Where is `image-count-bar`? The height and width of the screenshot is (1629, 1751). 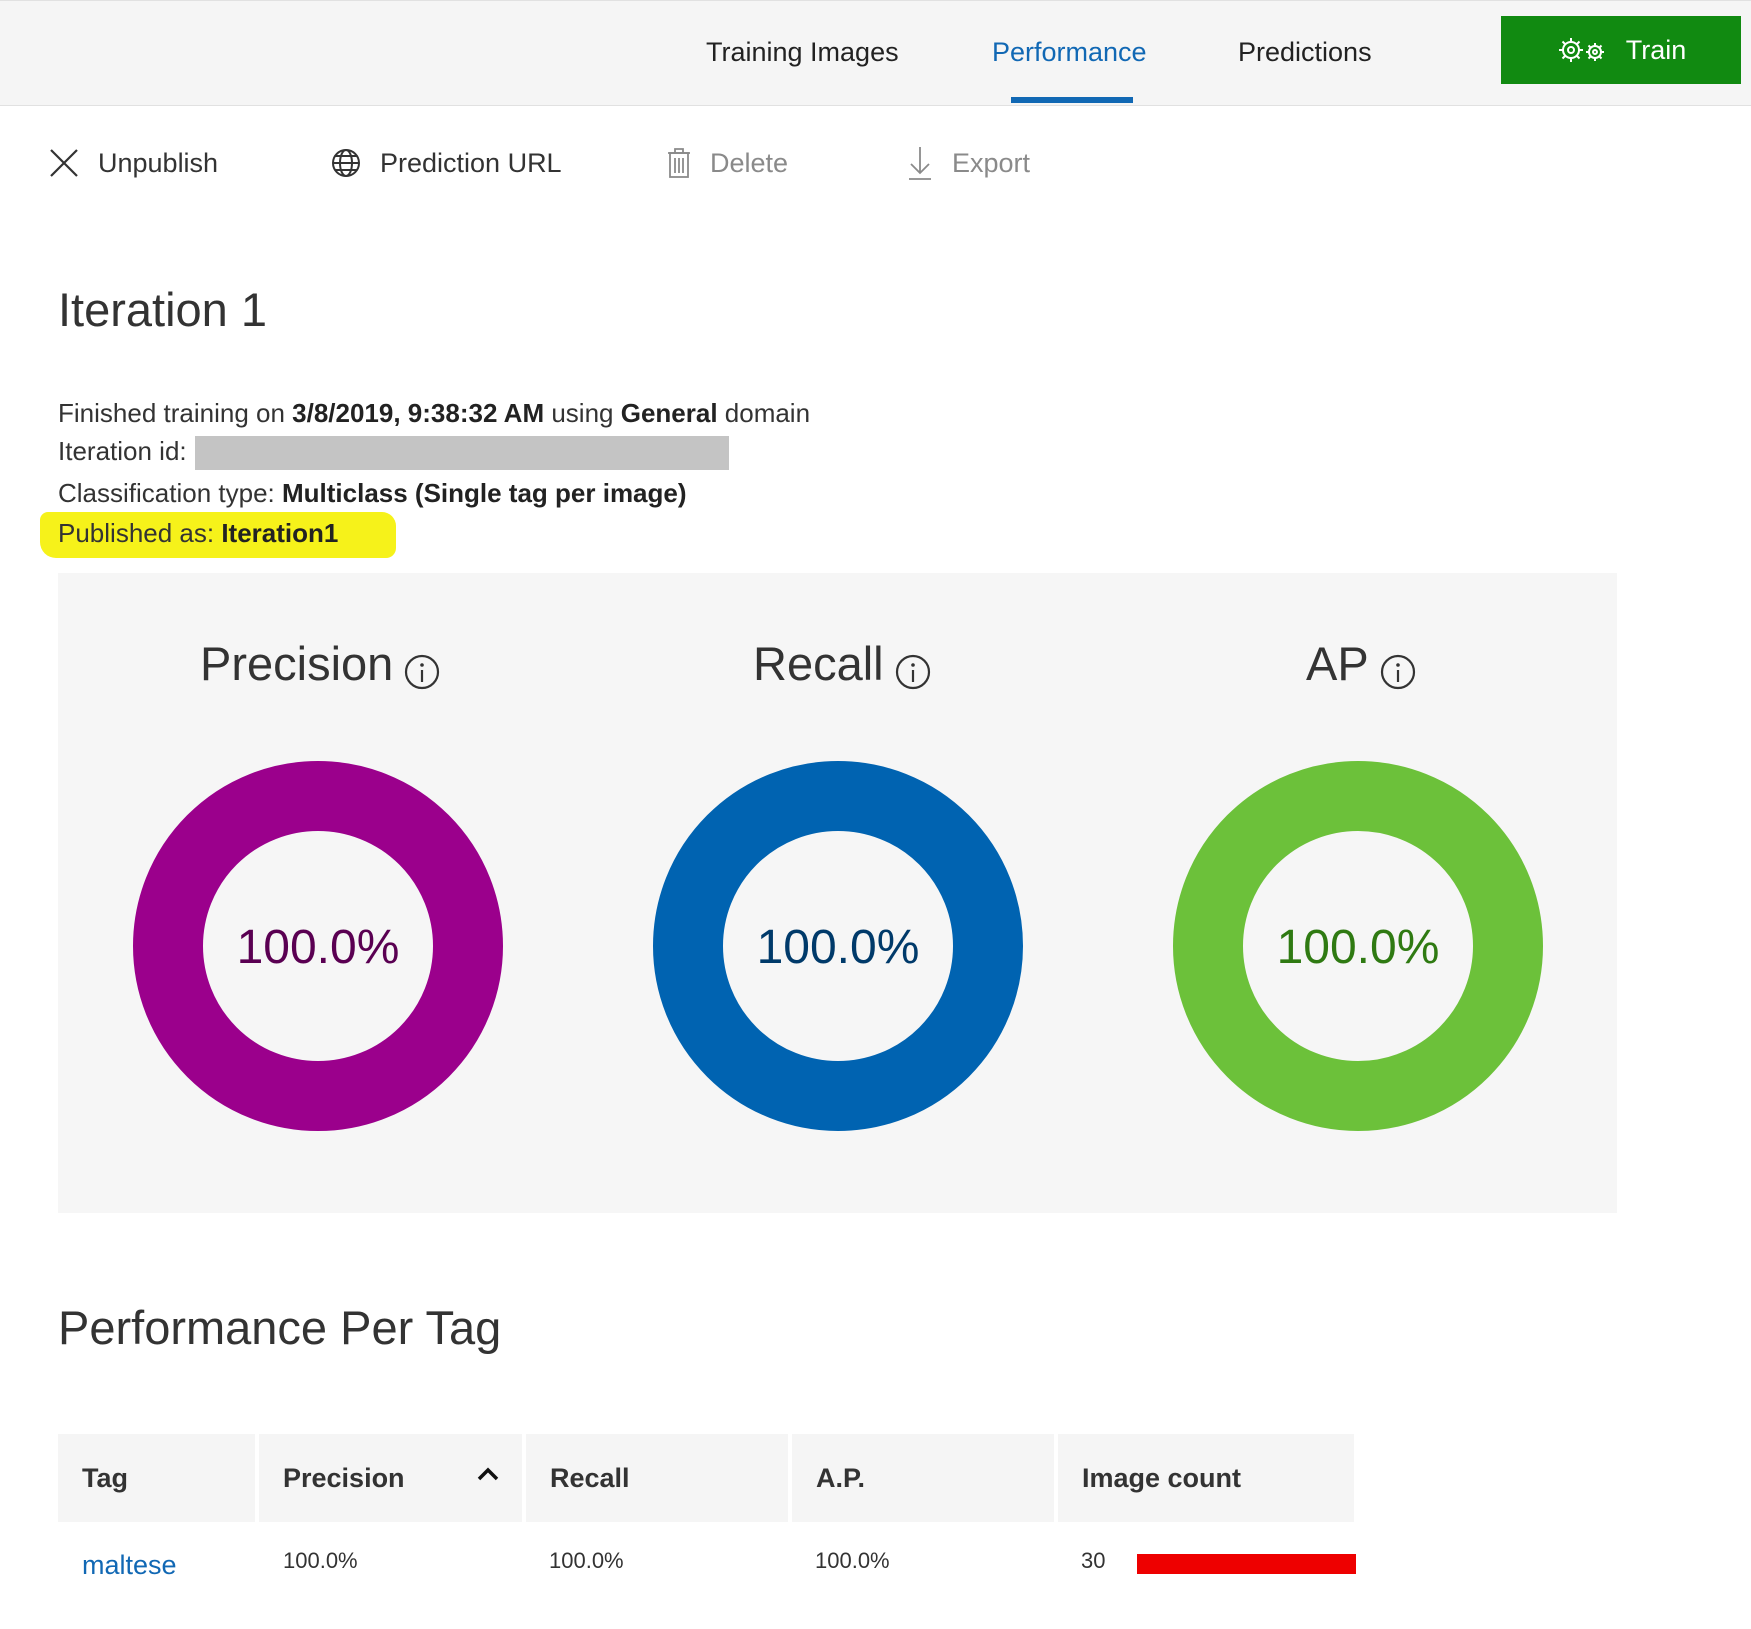 image-count-bar is located at coordinates (1246, 1564).